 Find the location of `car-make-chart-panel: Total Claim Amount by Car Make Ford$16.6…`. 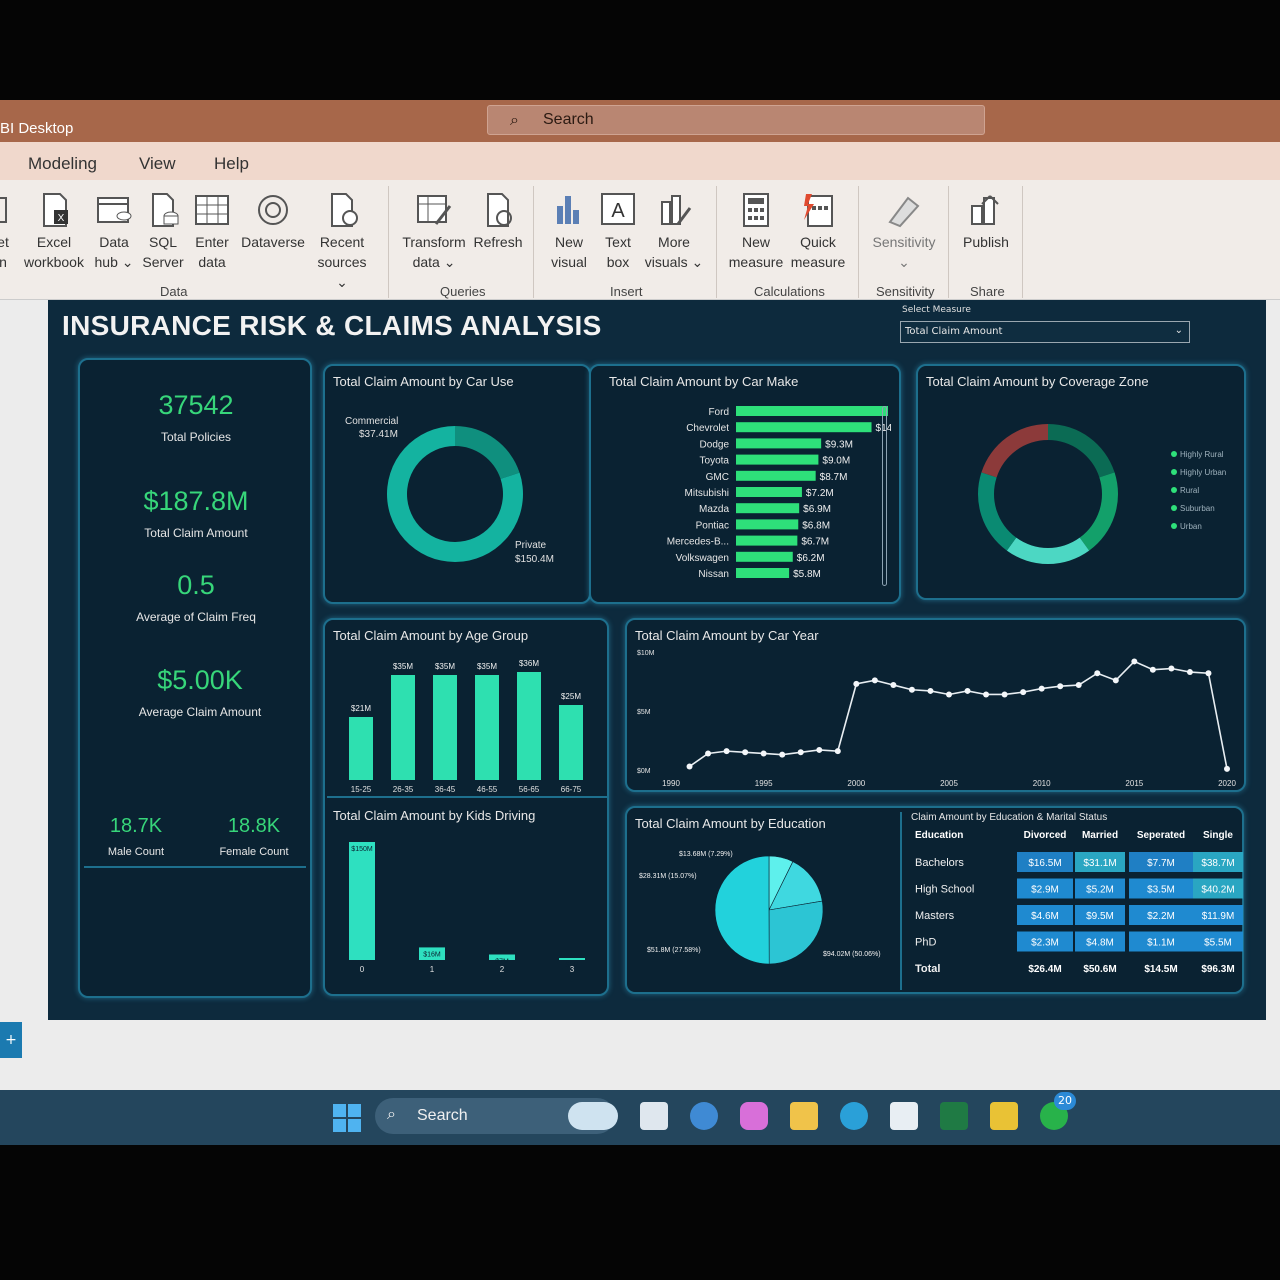

car-make-chart-panel: Total Claim Amount by Car Make Ford$16.6… is located at coordinates (745, 484).